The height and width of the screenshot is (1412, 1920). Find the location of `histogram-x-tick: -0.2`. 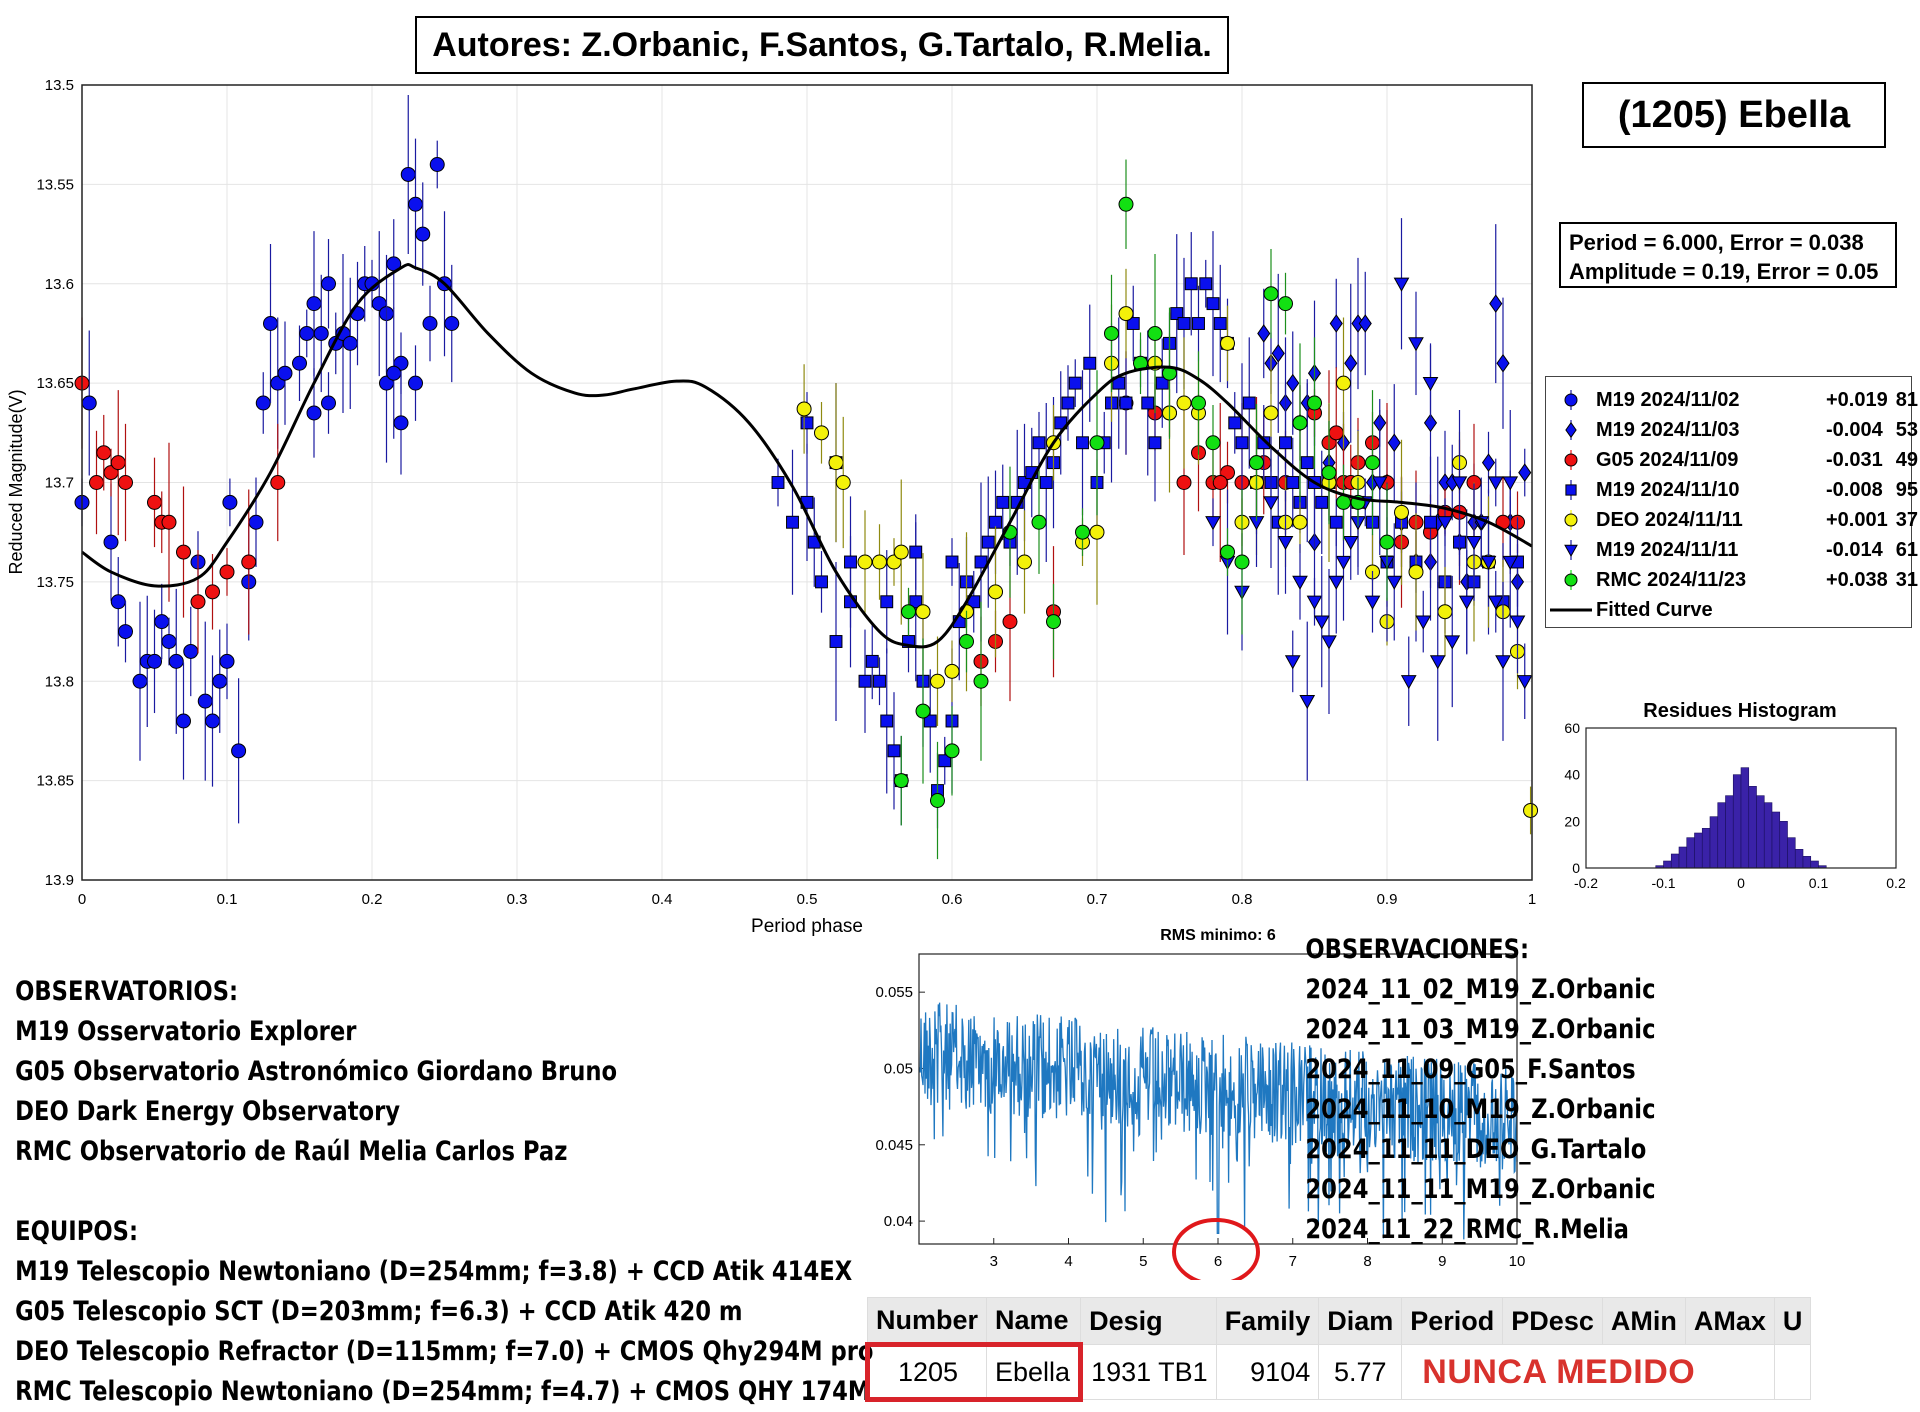

histogram-x-tick: -0.2 is located at coordinates (1586, 883).